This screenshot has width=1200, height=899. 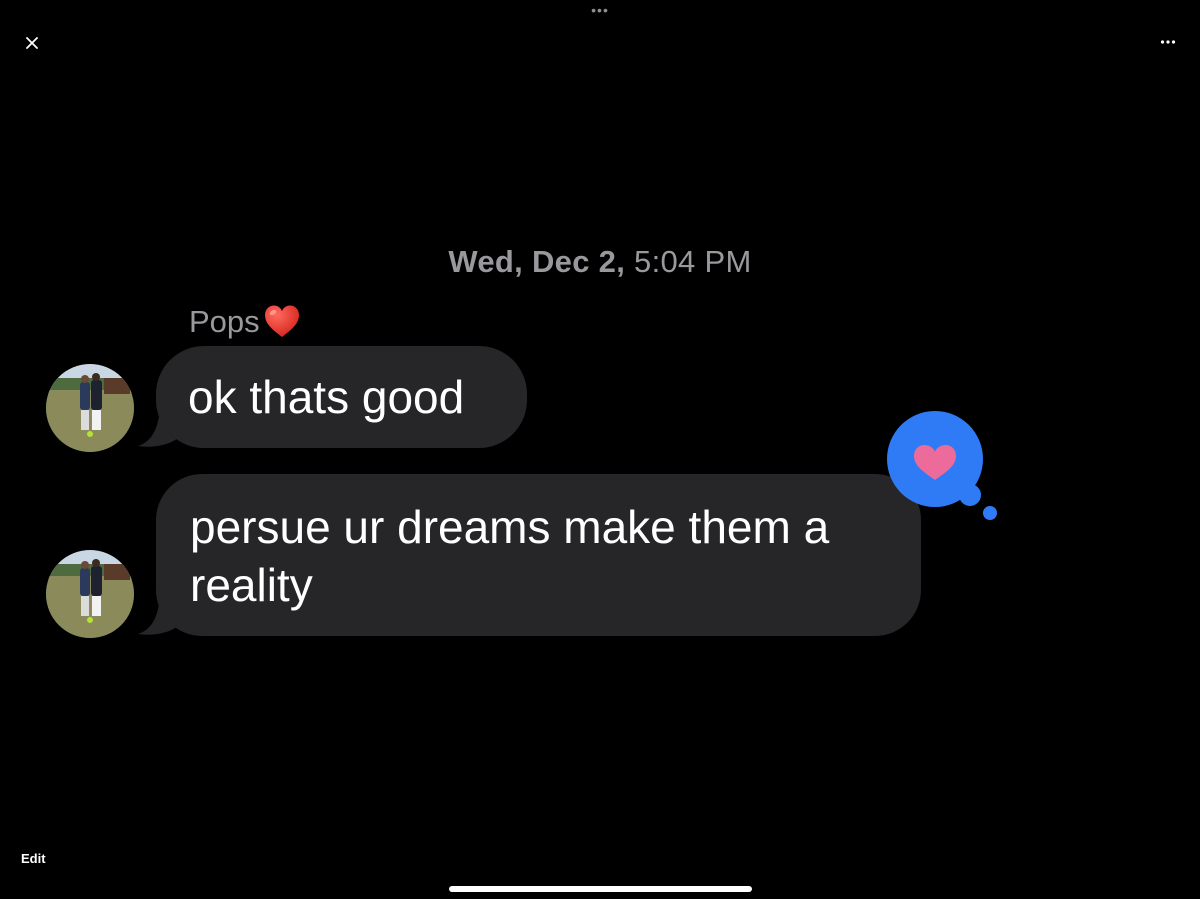 I want to click on sheet-grabber: •••, so click(x=600, y=10).